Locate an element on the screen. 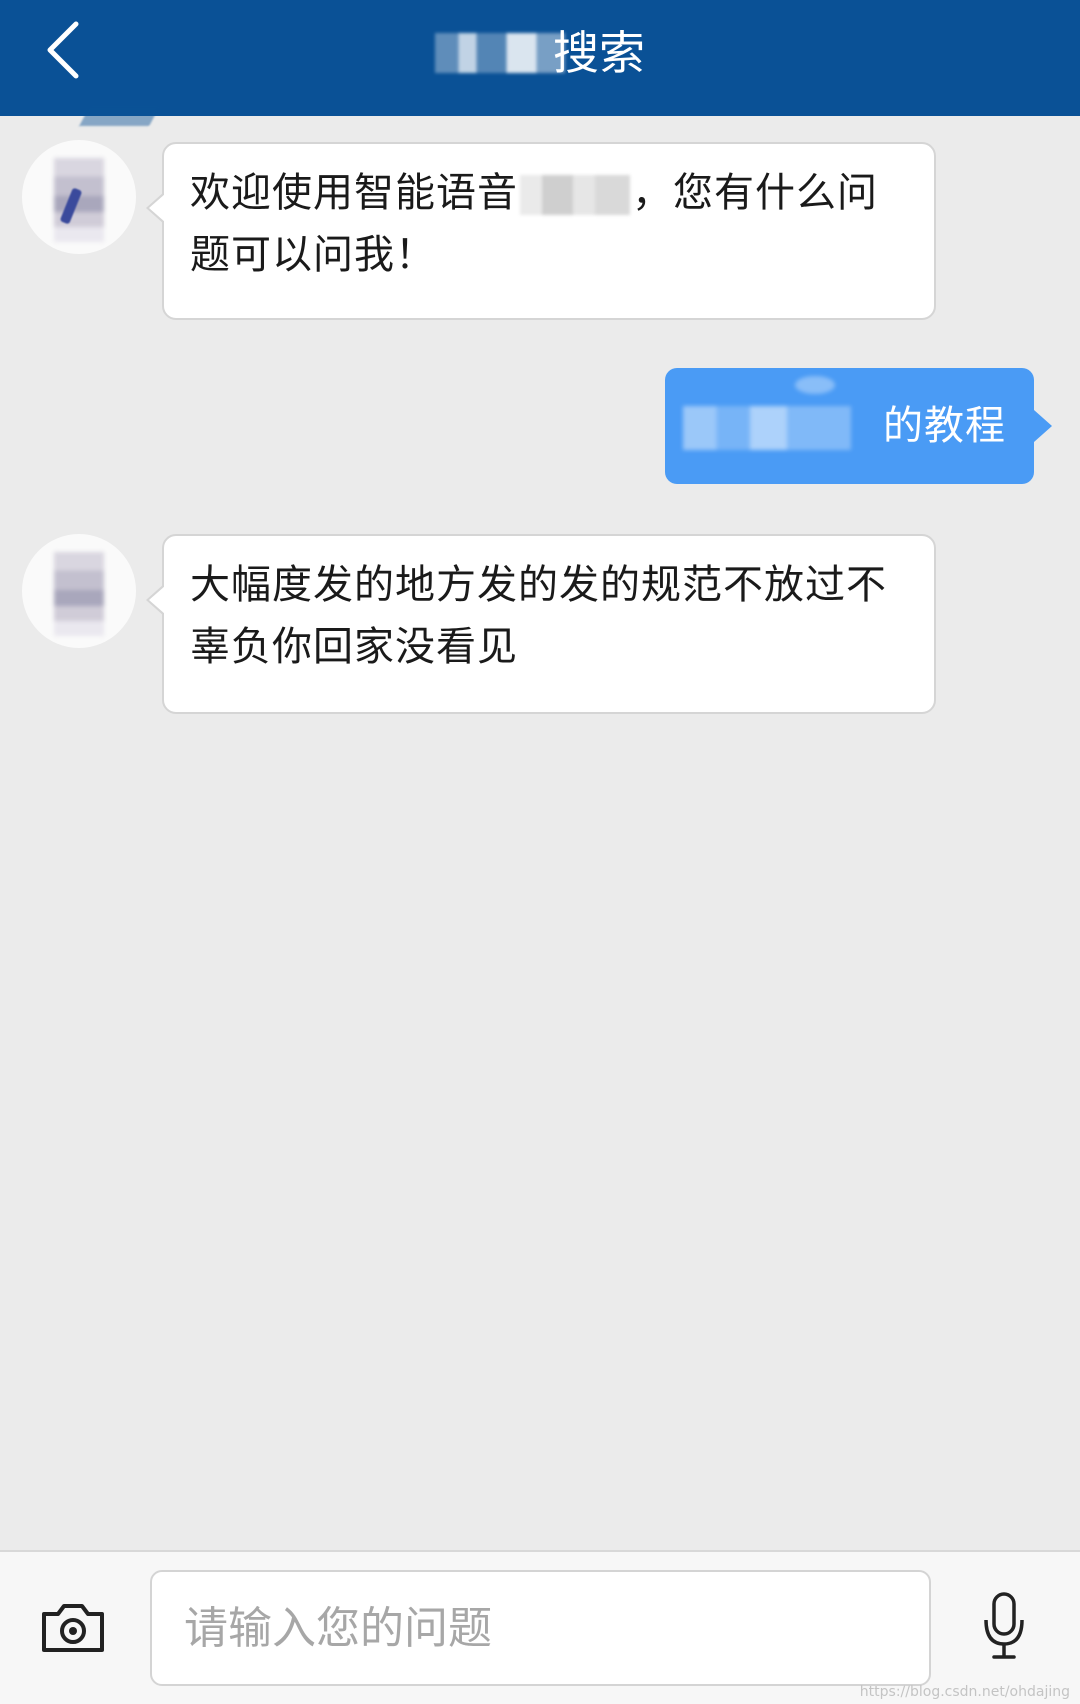 This screenshot has width=1080, height=1704. redacted-user-text-top is located at coordinates (815, 385).